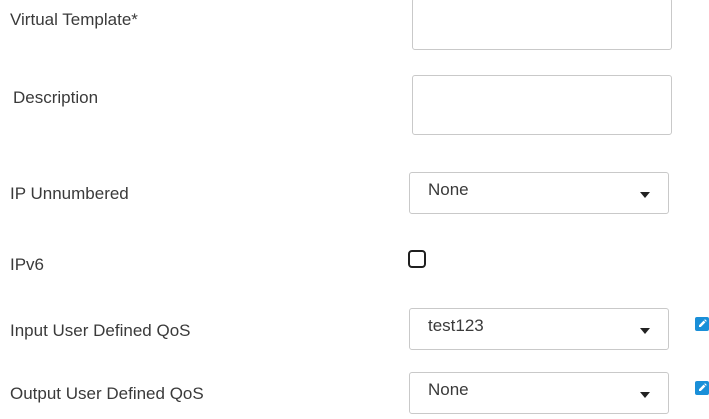 This screenshot has width=709, height=419. Describe the element at coordinates (542, 105) in the screenshot. I see `description-input` at that location.